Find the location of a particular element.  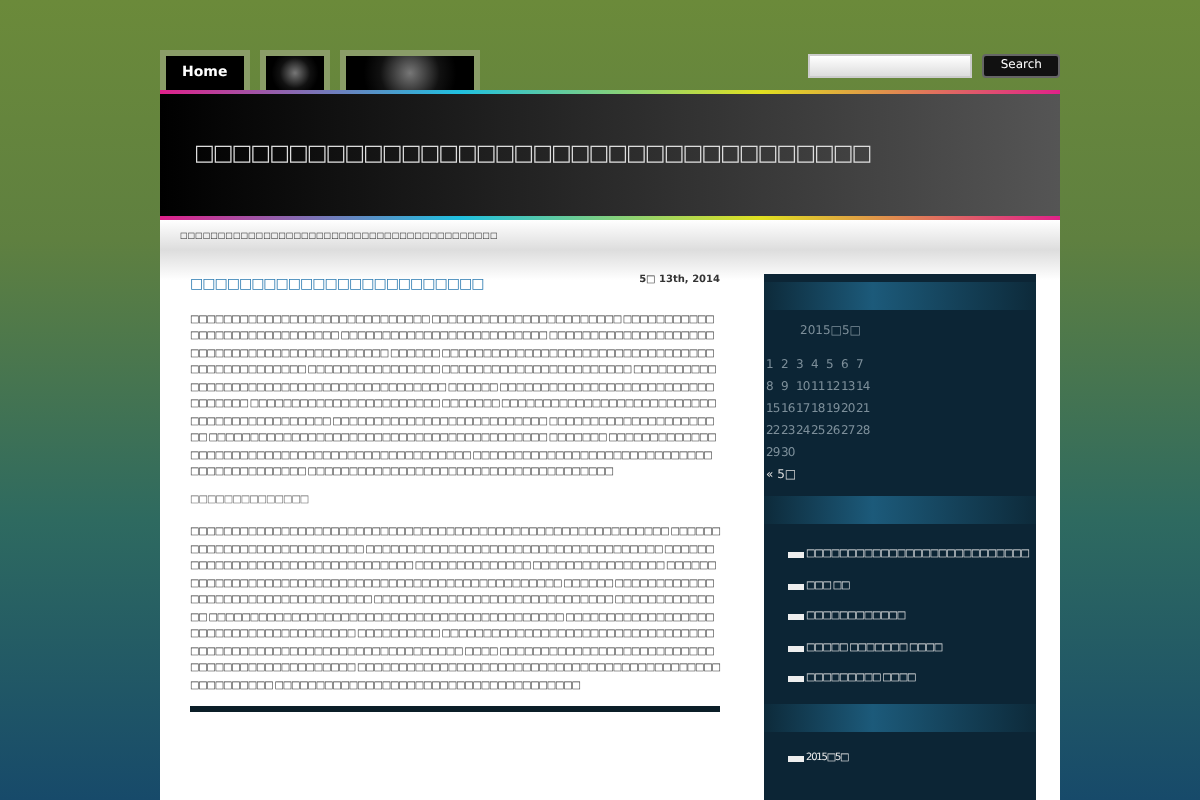

search-field is located at coordinates (890, 66).